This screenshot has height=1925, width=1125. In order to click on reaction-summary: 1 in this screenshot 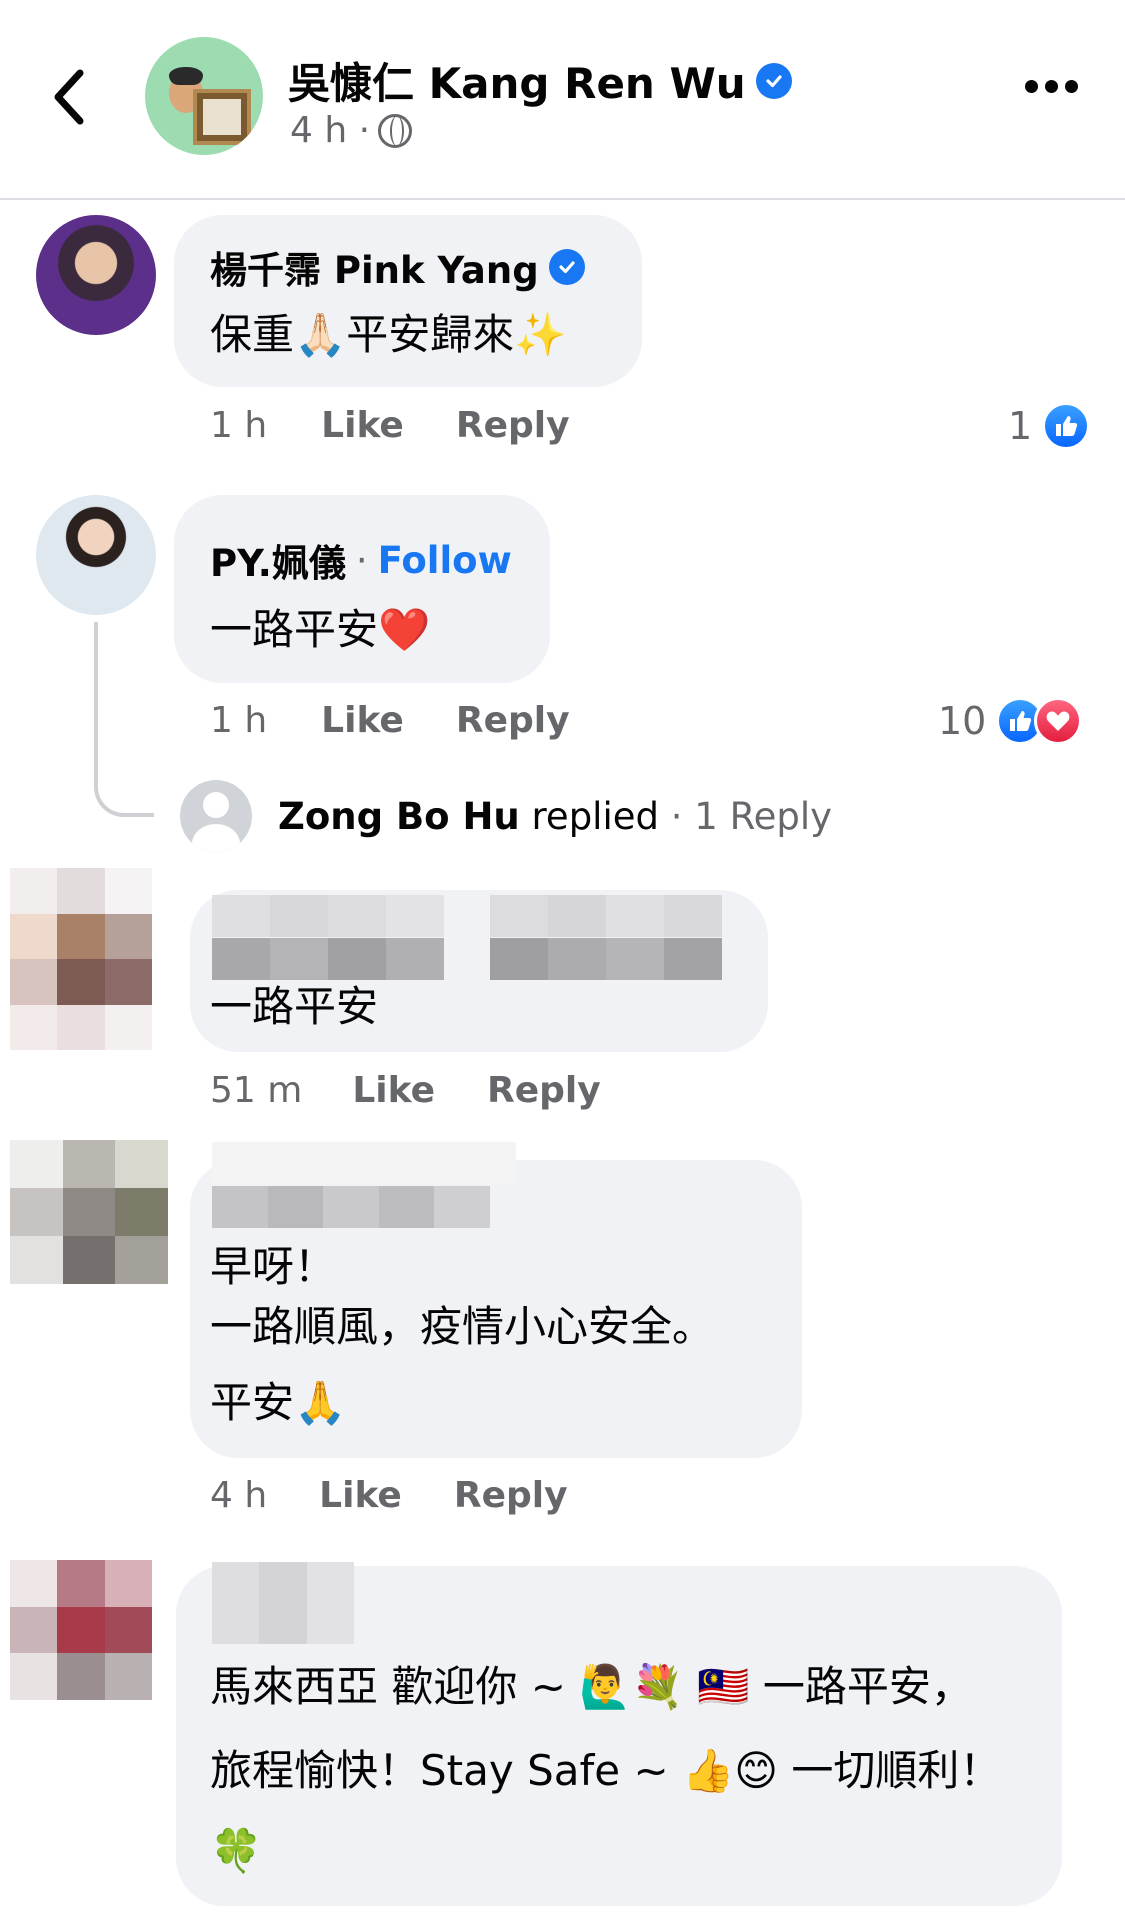, I will do `click(1049, 426)`.